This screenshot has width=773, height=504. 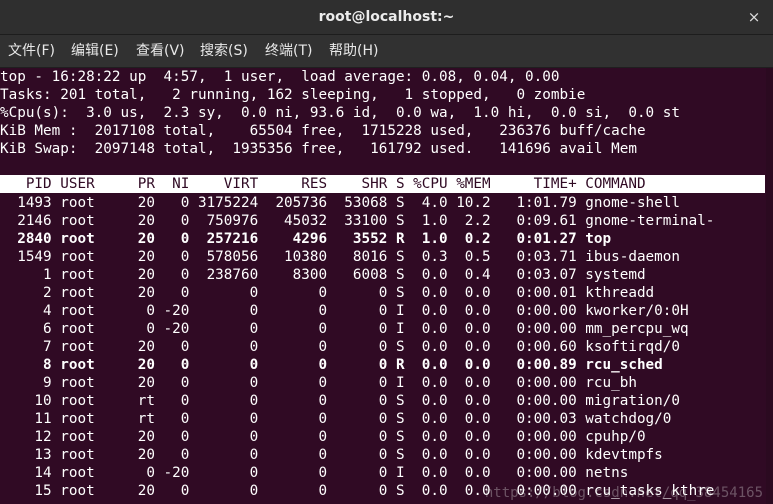 What do you see at coordinates (224, 51) in the screenshot?
I see `menu-search: 搜索(S)` at bounding box center [224, 51].